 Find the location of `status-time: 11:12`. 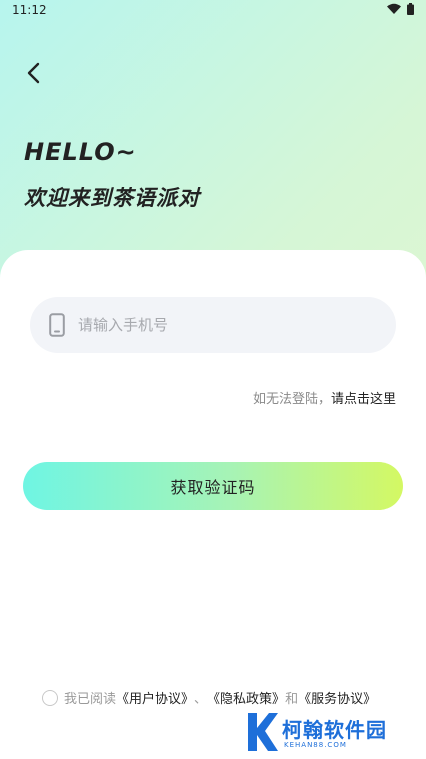

status-time: 11:12 is located at coordinates (29, 10).